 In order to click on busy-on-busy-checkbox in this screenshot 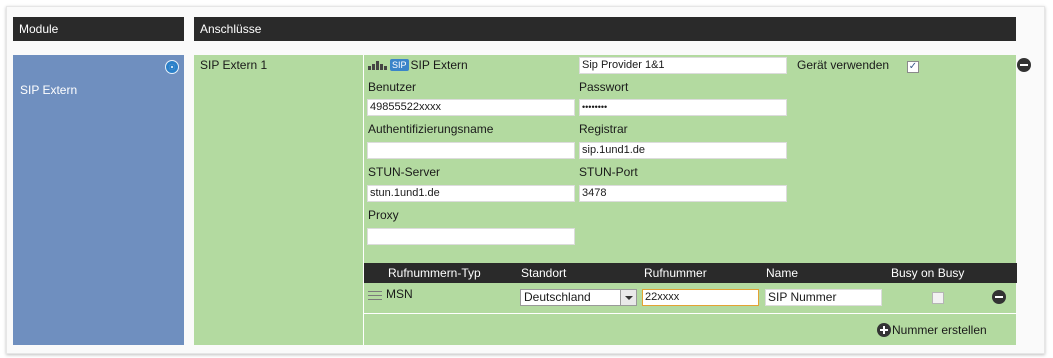, I will do `click(938, 298)`.